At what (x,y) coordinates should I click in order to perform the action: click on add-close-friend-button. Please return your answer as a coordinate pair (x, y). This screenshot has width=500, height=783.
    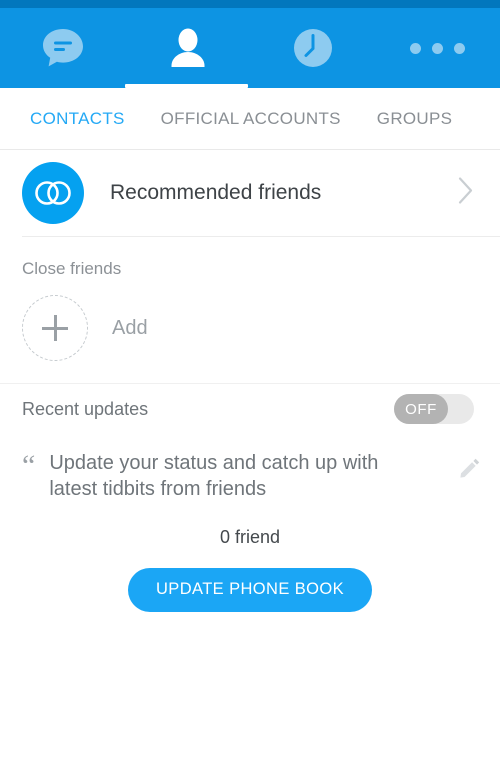
    Looking at the image, I should click on (55, 328).